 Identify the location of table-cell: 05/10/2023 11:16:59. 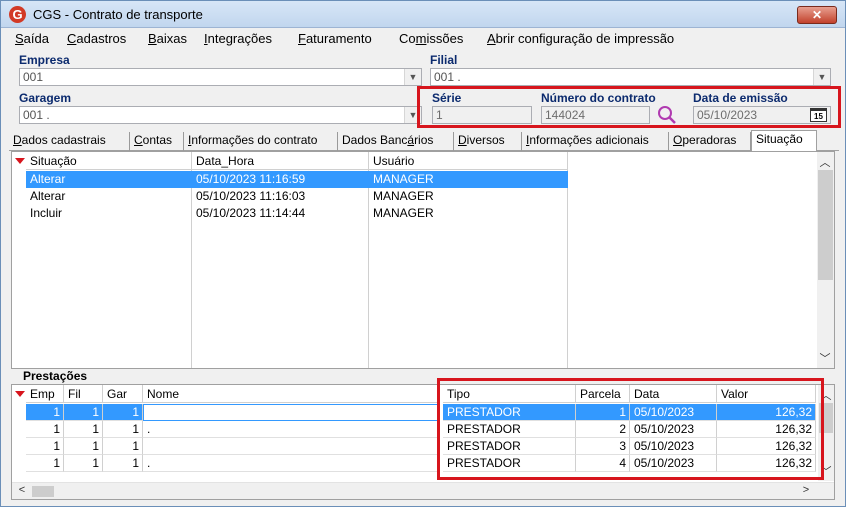
(280, 179).